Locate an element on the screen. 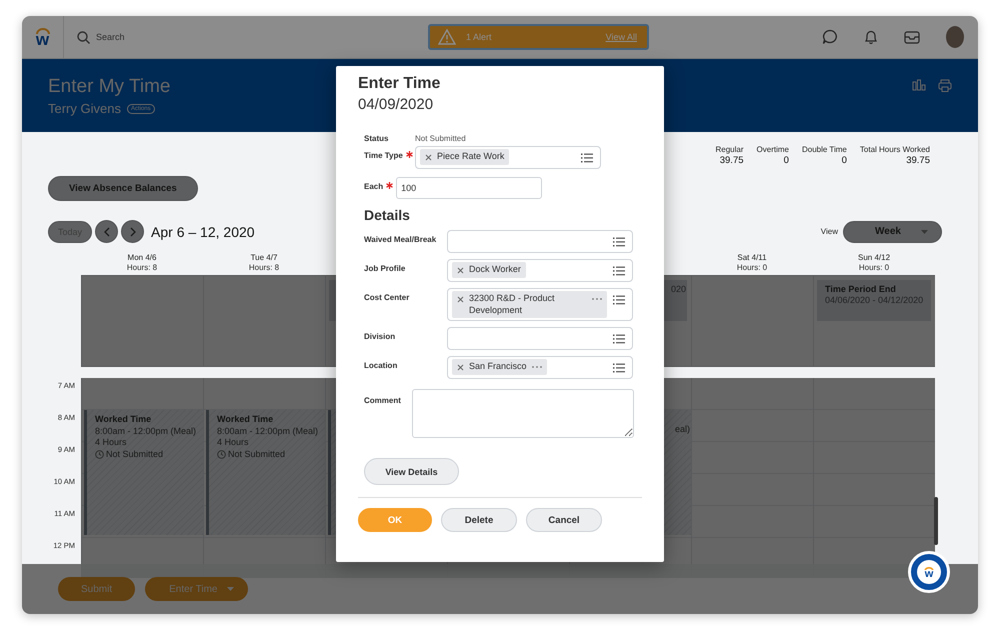 This screenshot has width=1000, height=642. enter-time-dropdown: Enter Time is located at coordinates (196, 589).